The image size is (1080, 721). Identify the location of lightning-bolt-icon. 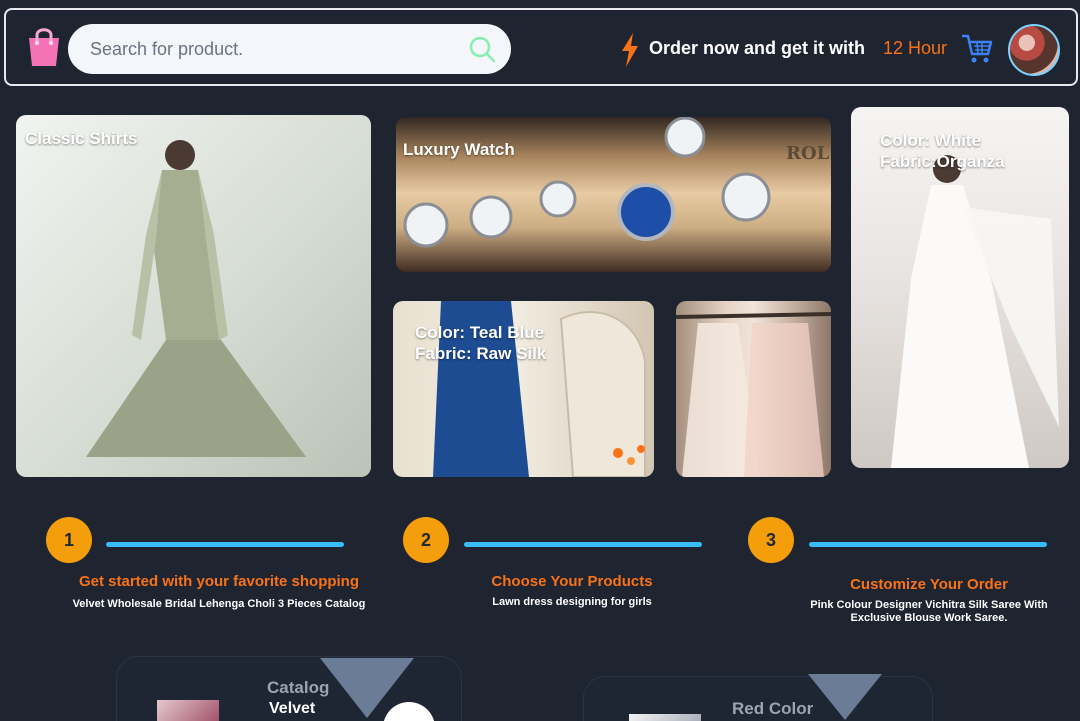
(630, 50).